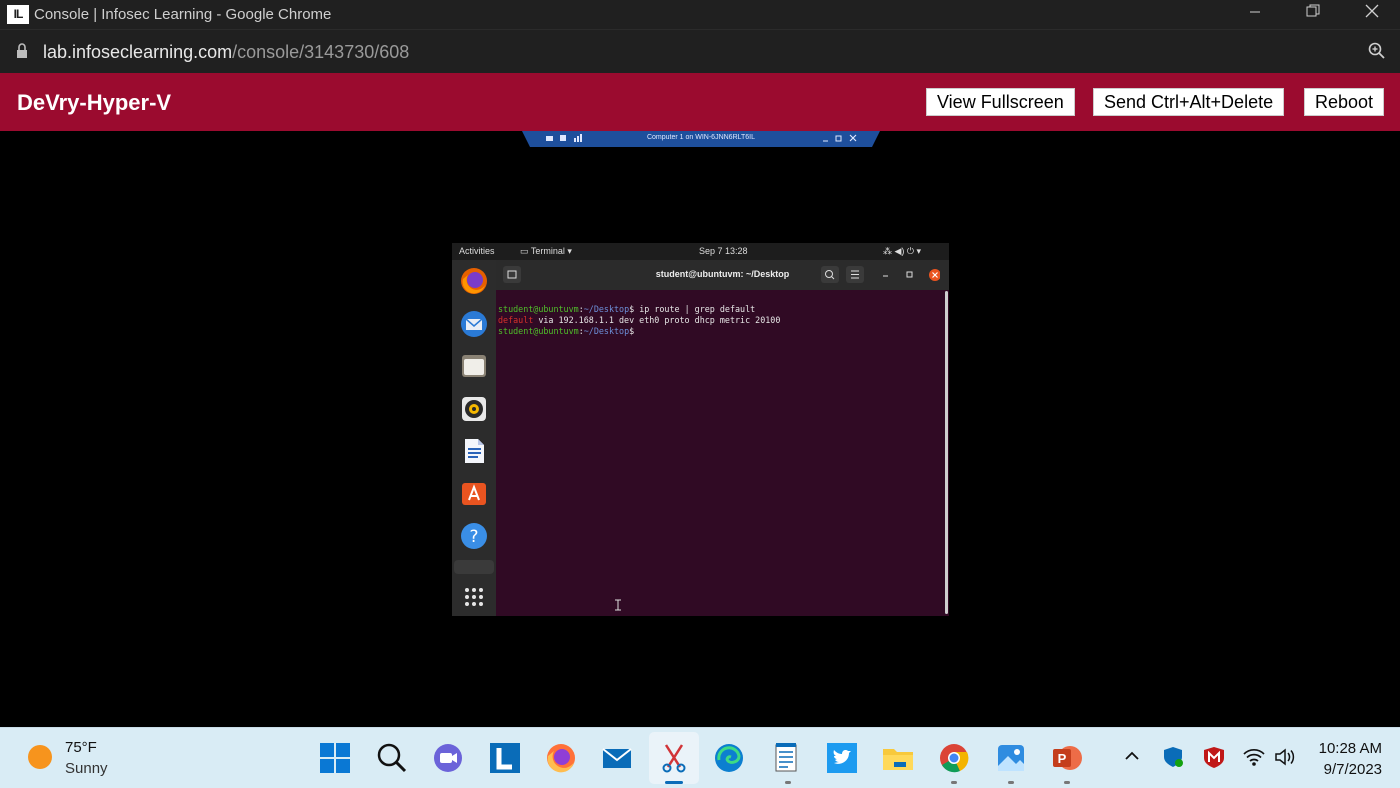 The height and width of the screenshot is (788, 1400). I want to click on restore-button, so click(1313, 14).